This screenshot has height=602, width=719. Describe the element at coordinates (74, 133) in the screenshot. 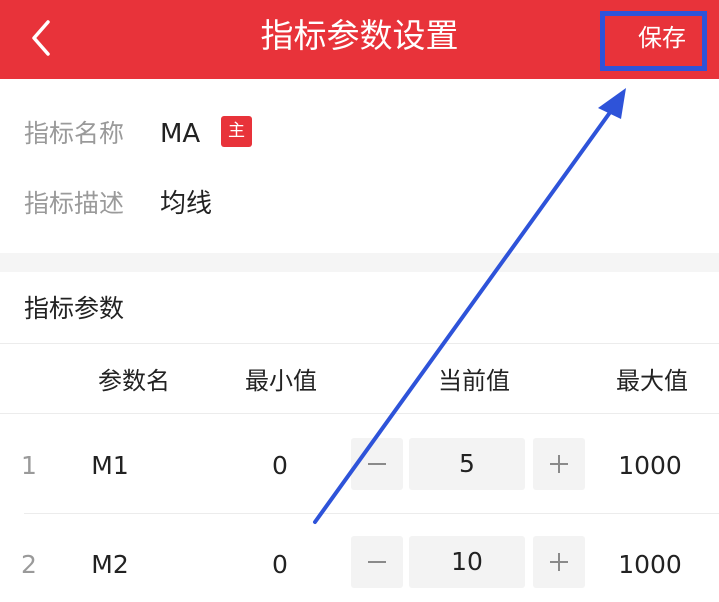

I see `indicator-name-label: 指标名称` at that location.